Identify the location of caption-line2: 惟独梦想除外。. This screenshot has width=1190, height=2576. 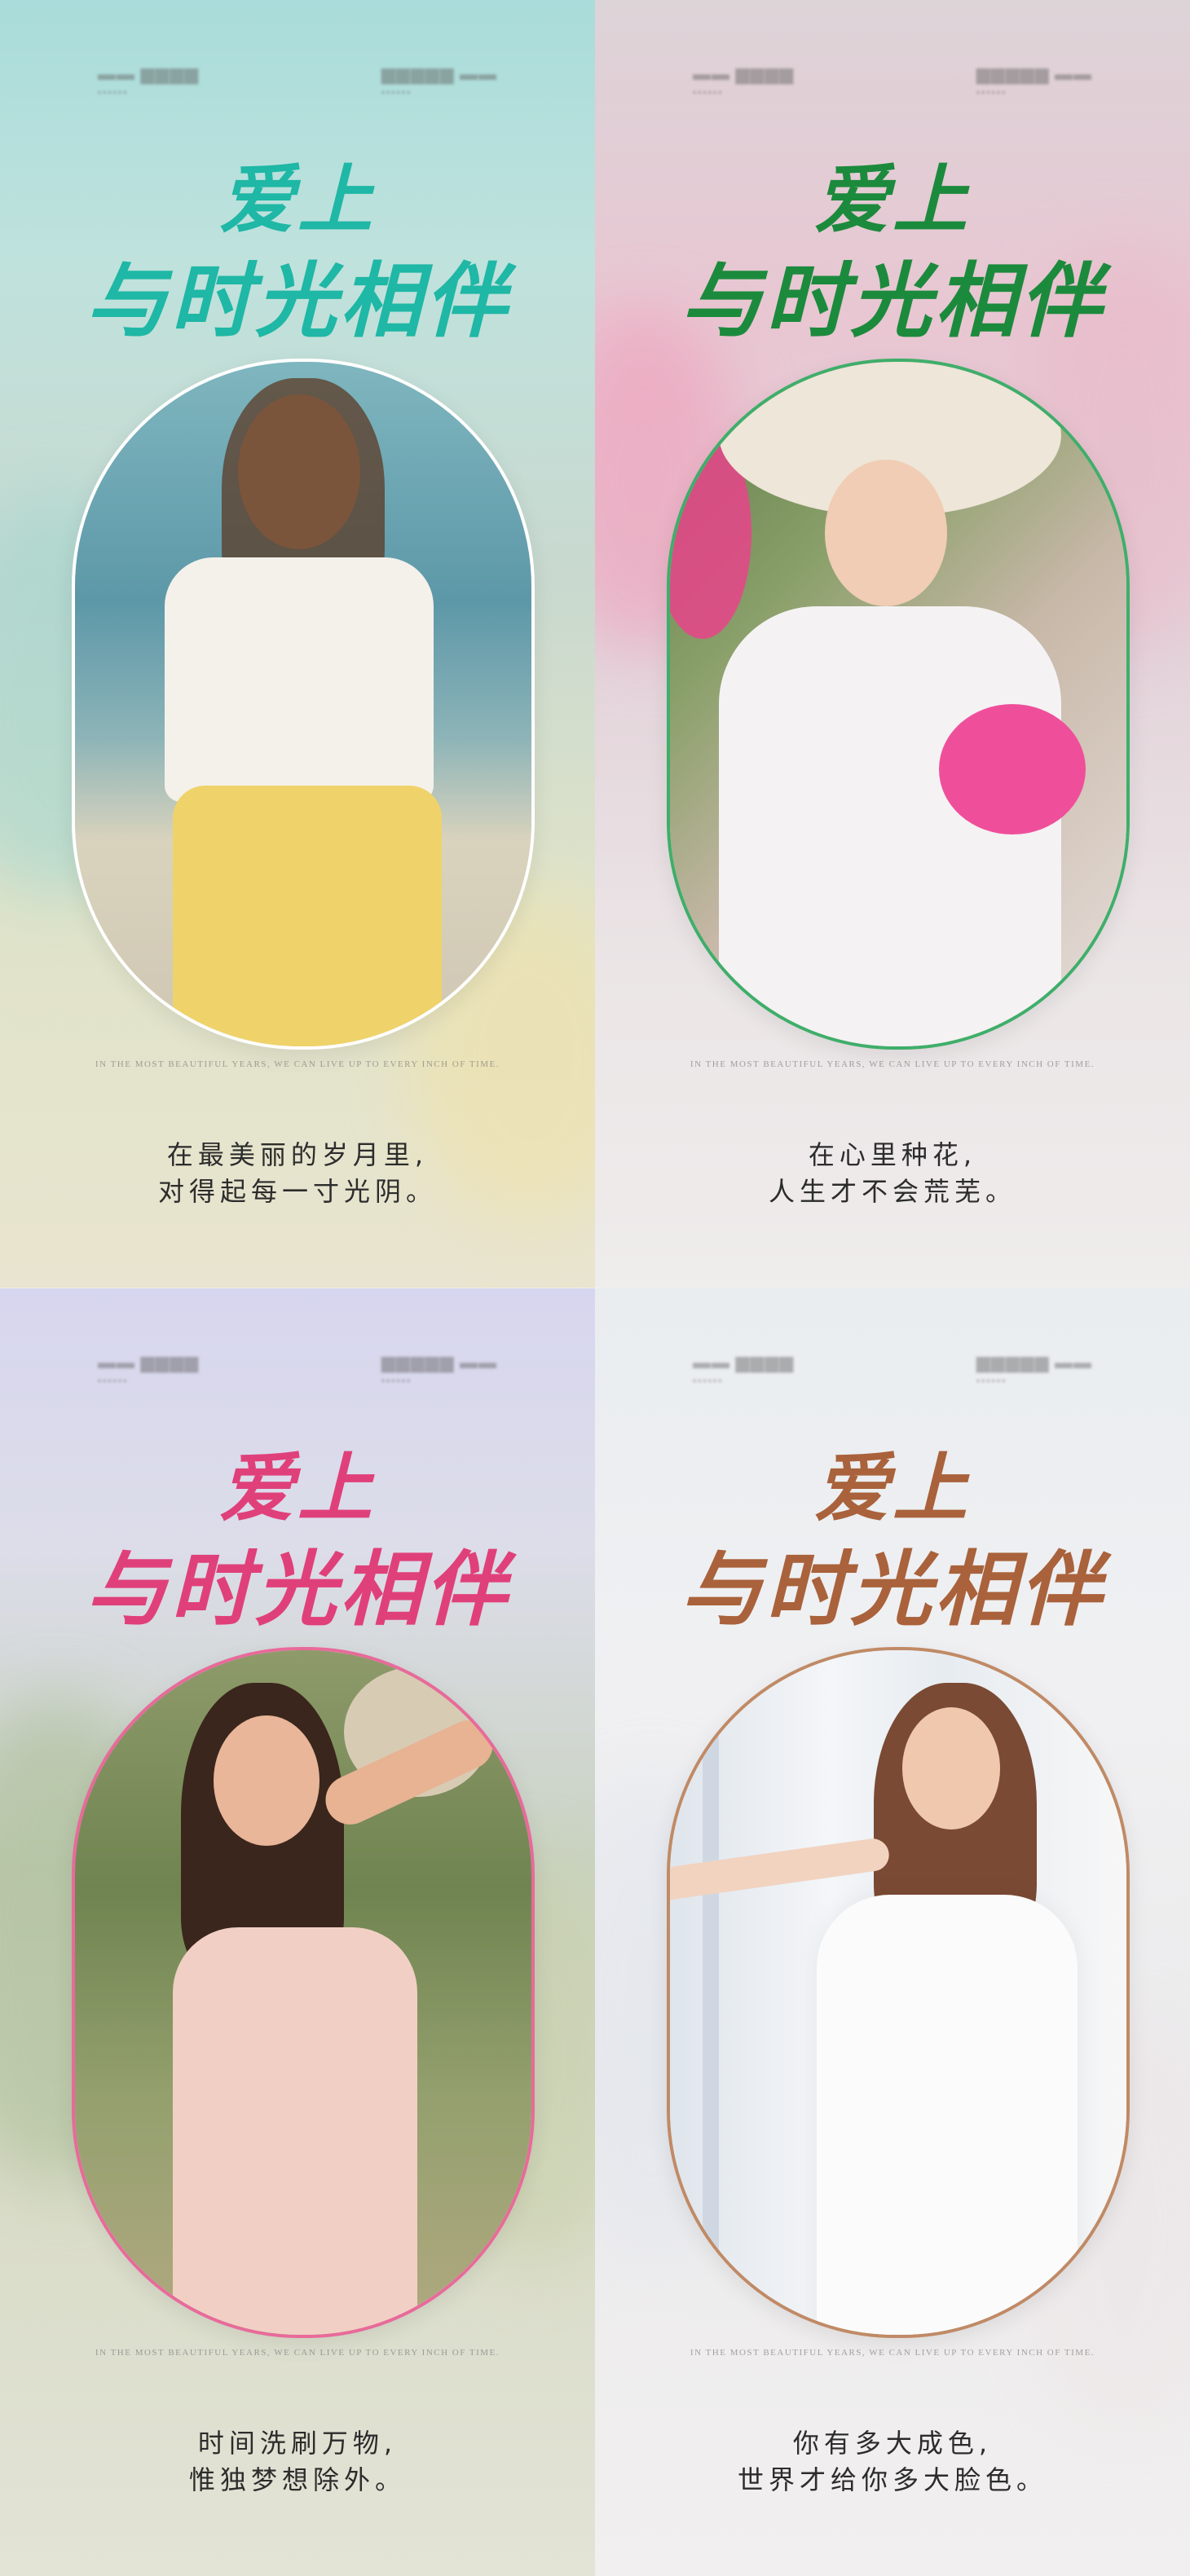
(297, 2480).